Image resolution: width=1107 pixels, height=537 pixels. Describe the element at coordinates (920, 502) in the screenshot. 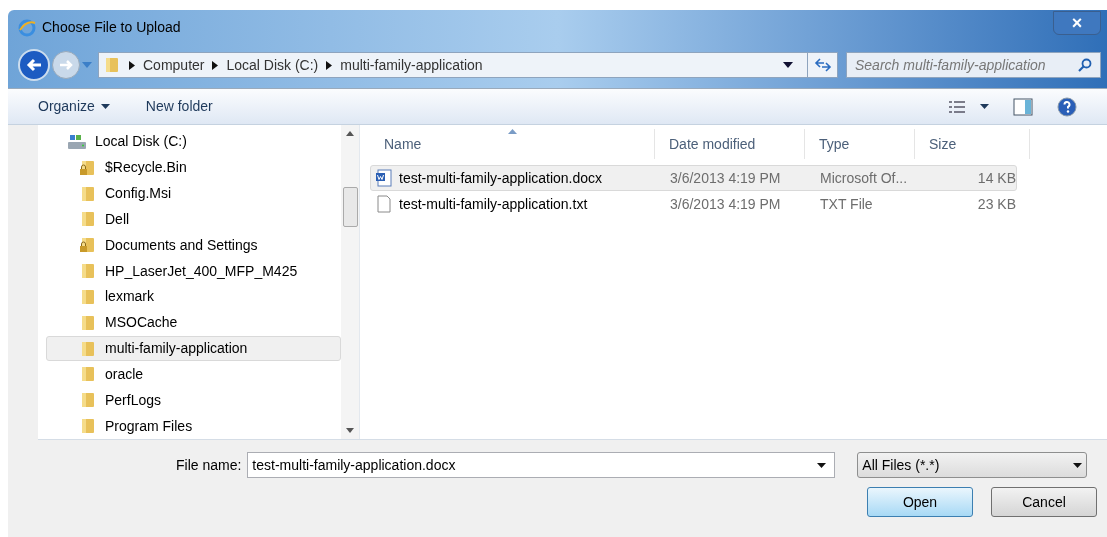

I see `open-button: Open` at that location.